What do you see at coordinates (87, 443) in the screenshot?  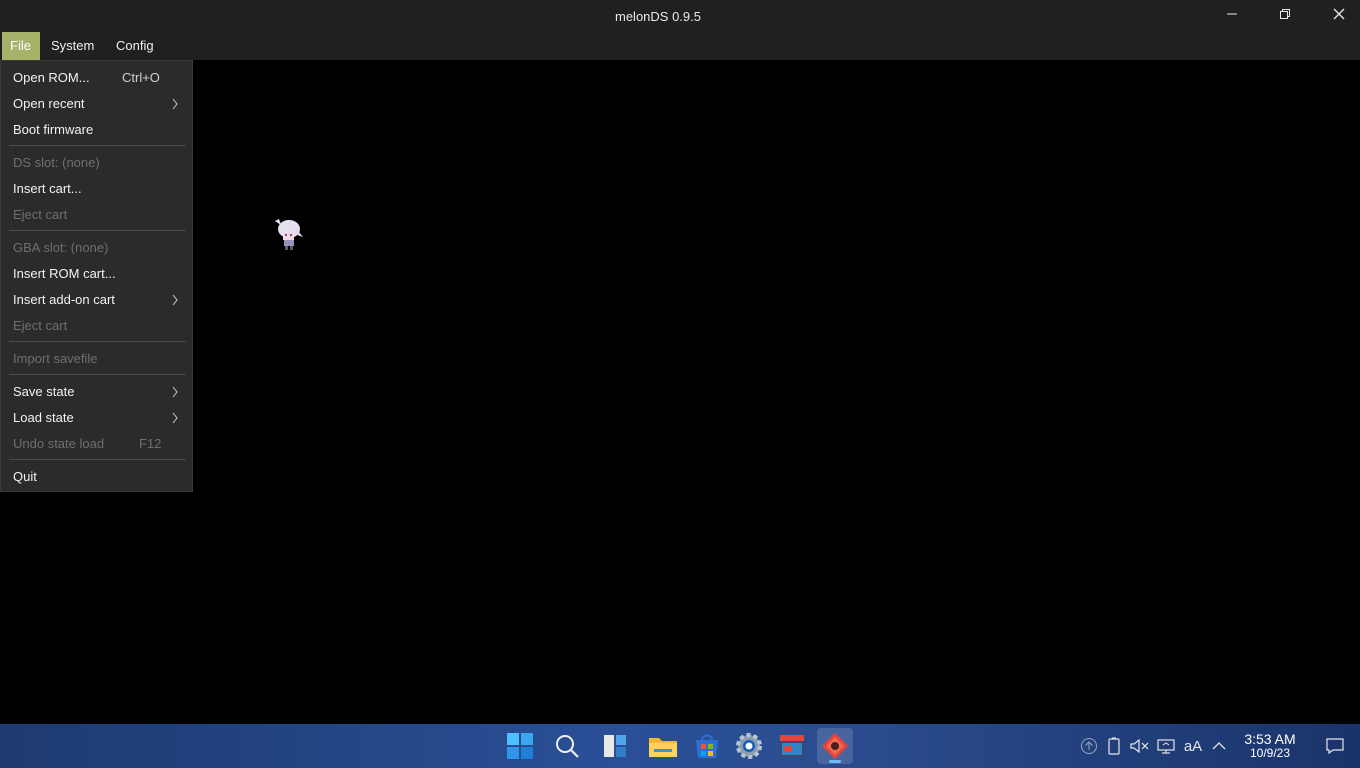 I see `menu-item-undo-state-load: Undo state load F12` at bounding box center [87, 443].